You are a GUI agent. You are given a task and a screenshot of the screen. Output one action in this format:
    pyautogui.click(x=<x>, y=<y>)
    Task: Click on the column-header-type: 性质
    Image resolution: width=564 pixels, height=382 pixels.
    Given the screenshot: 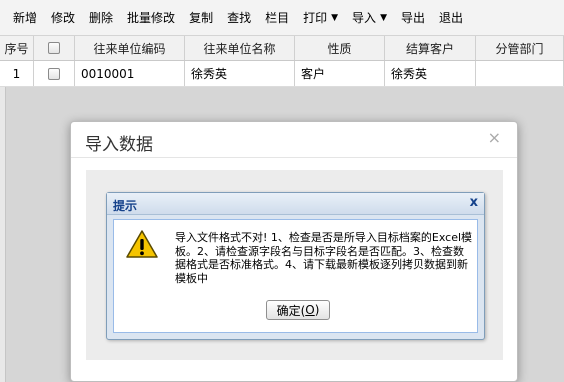 What is the action you would take?
    pyautogui.click(x=340, y=48)
    